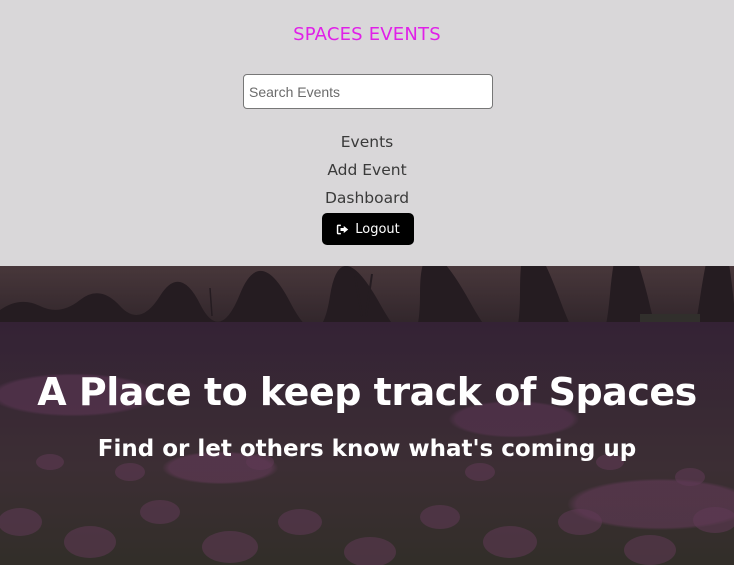  I want to click on nav-link-add-event: Add Event, so click(367, 170).